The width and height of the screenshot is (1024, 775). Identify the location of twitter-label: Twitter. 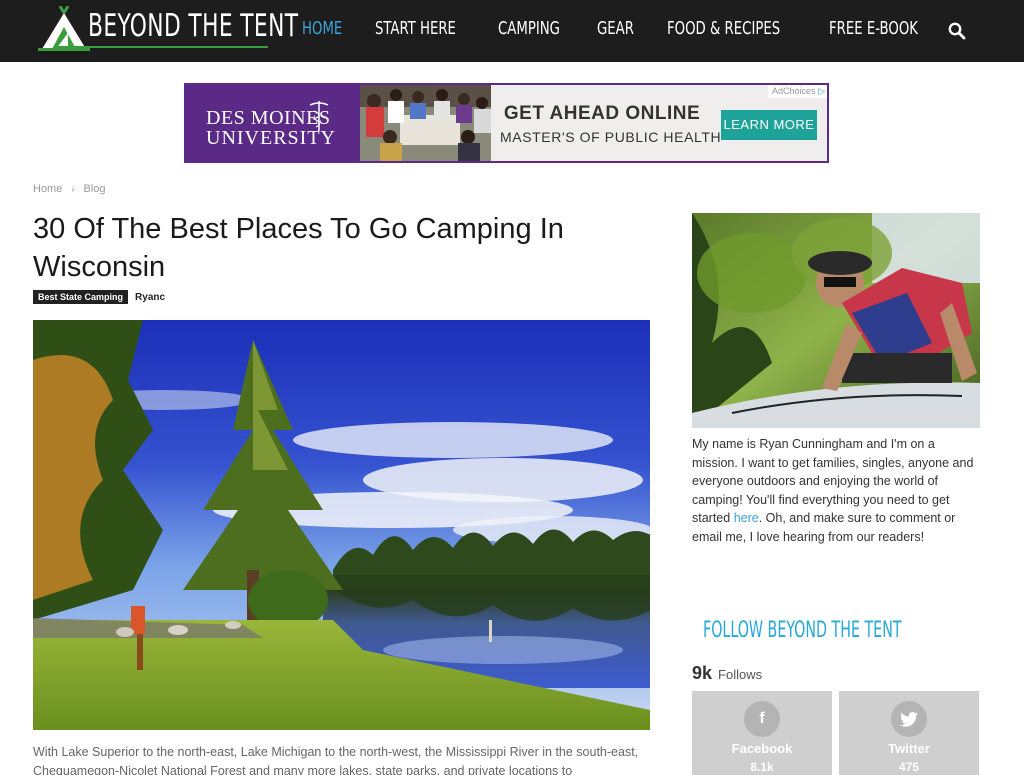
(909, 748).